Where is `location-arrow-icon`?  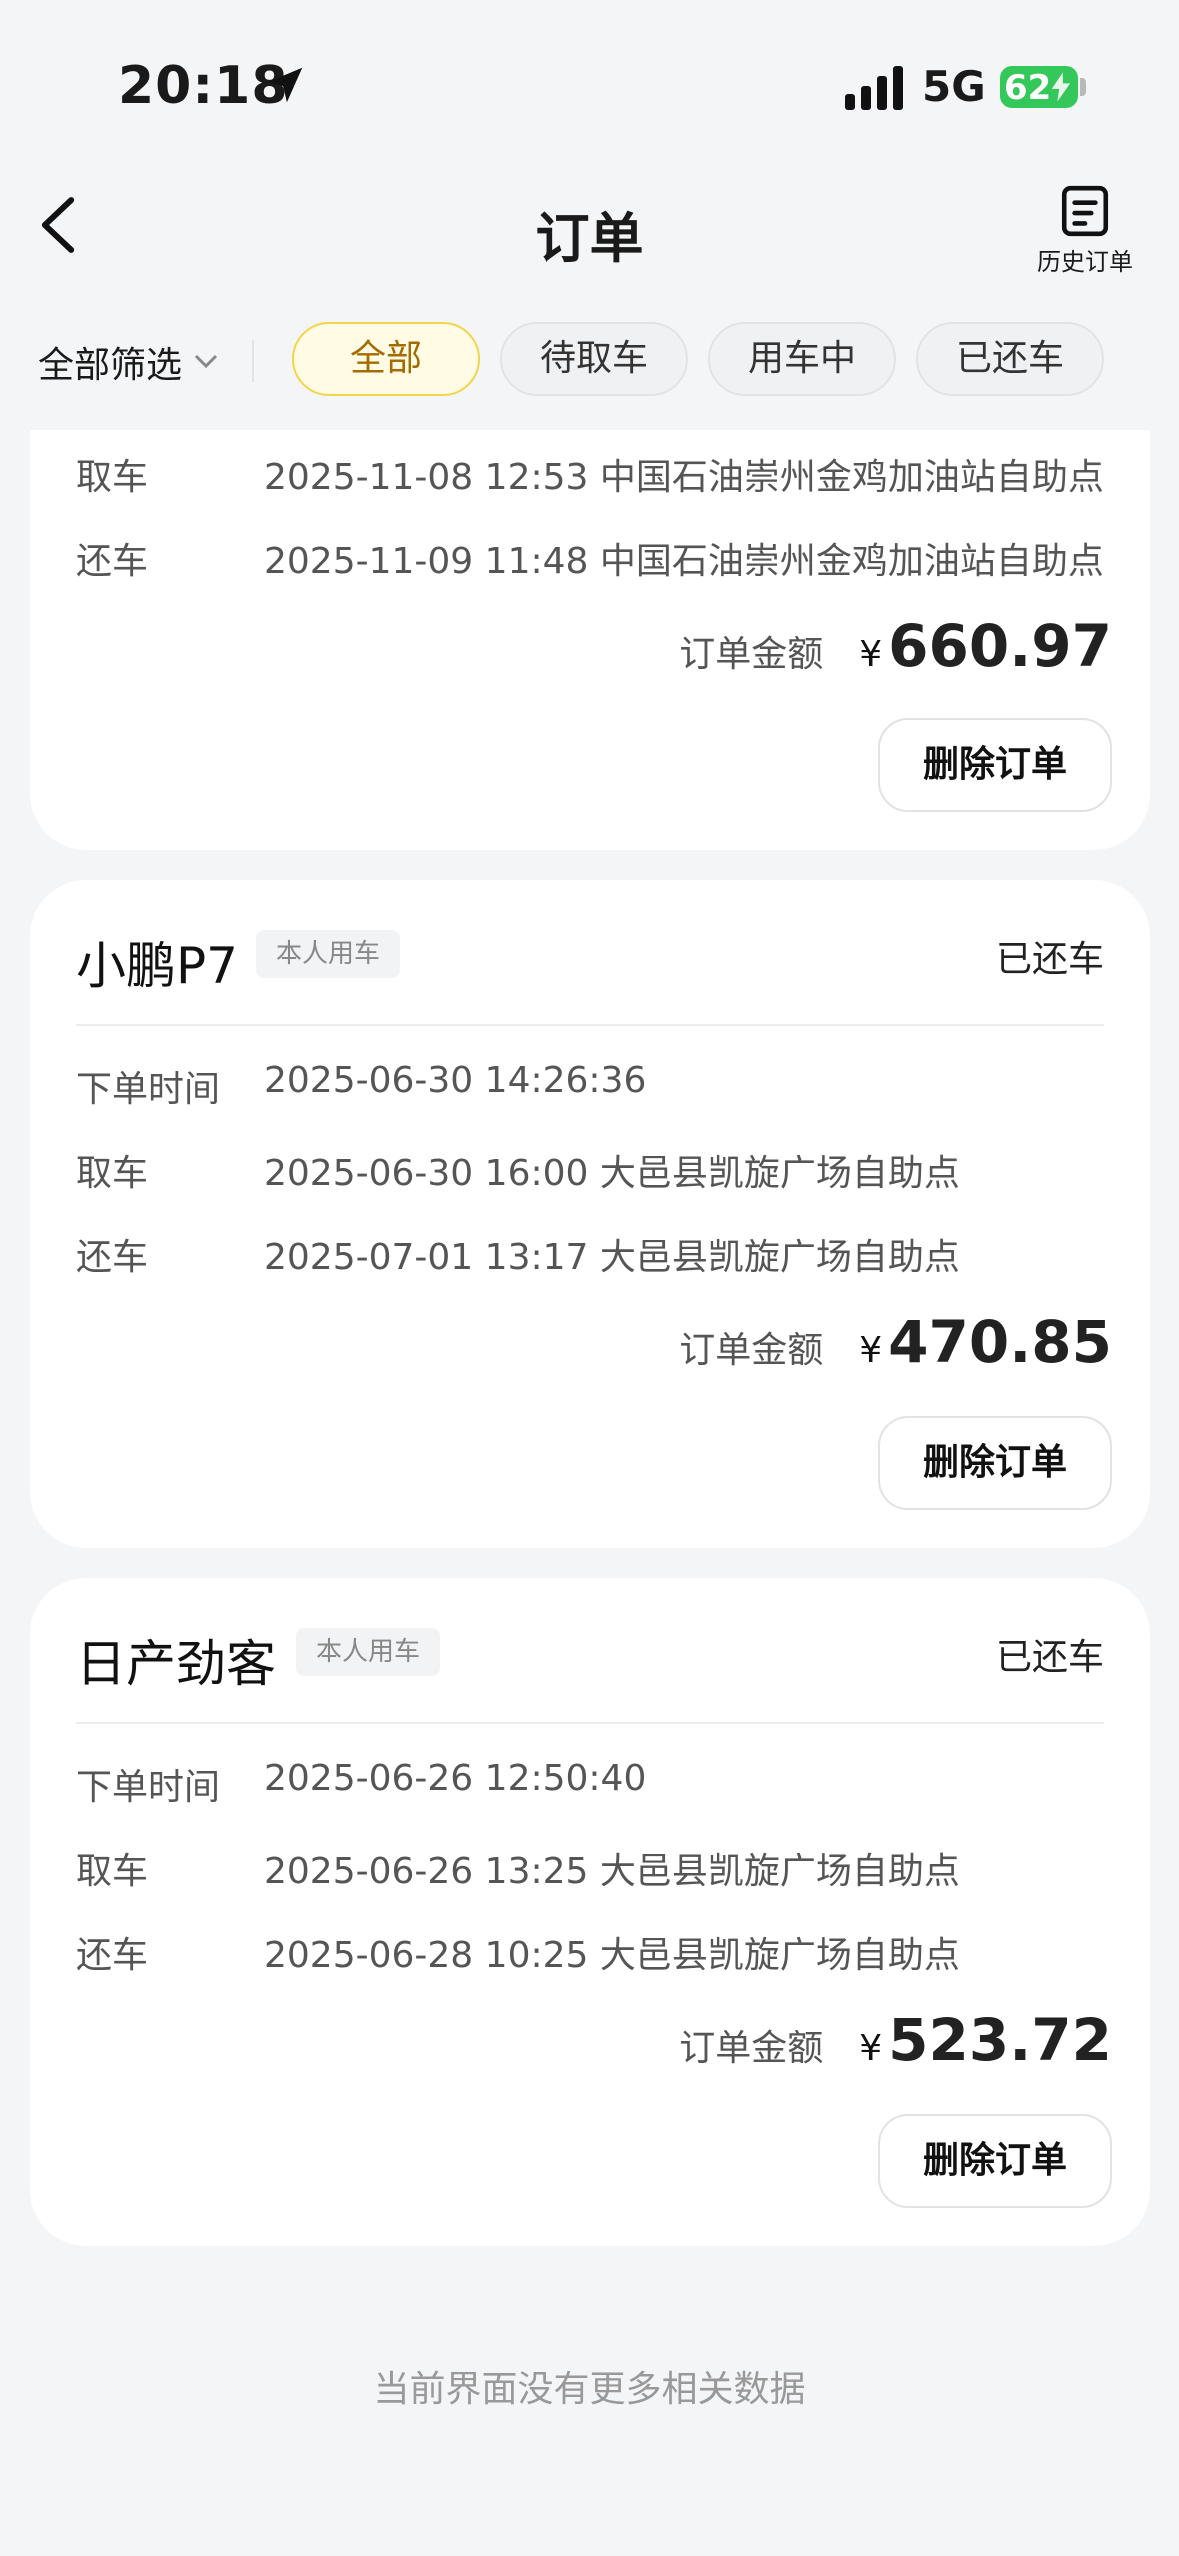 location-arrow-icon is located at coordinates (285, 85).